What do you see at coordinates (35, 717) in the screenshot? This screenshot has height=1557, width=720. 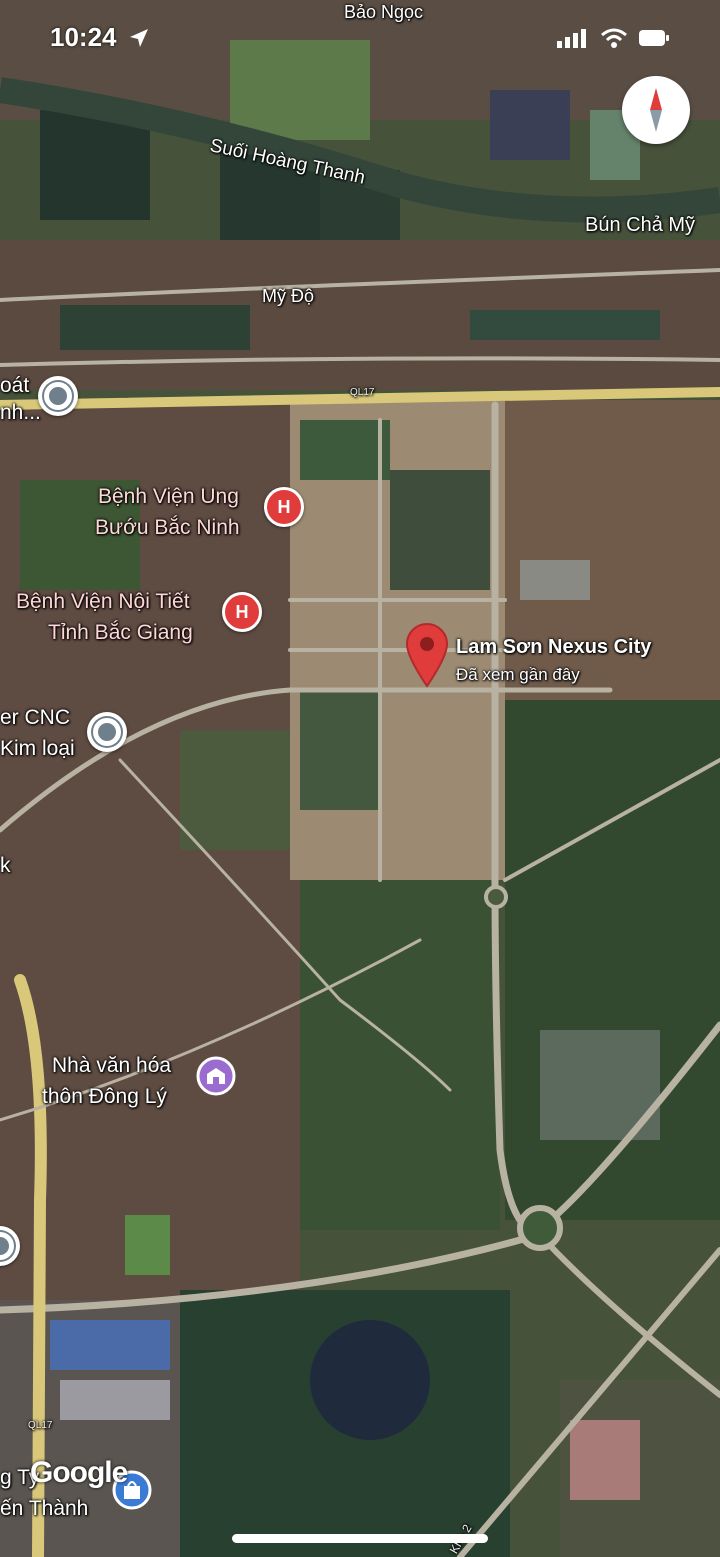 I see `poi-label-line1: er CNC` at bounding box center [35, 717].